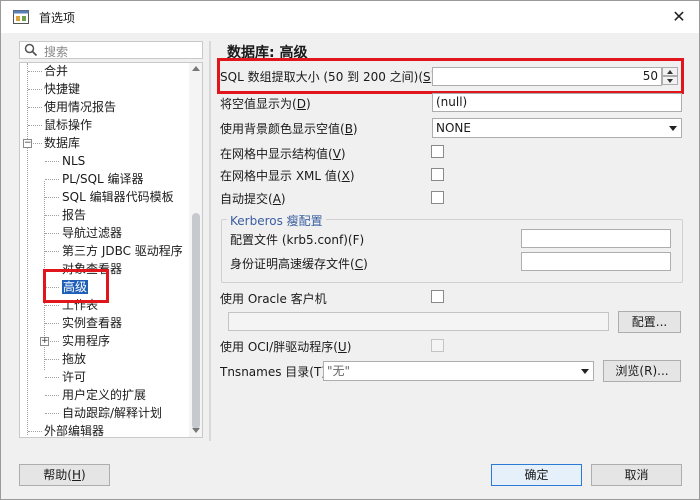 The width and height of the screenshot is (700, 500). I want to click on scroll-down-icon, so click(196, 430).